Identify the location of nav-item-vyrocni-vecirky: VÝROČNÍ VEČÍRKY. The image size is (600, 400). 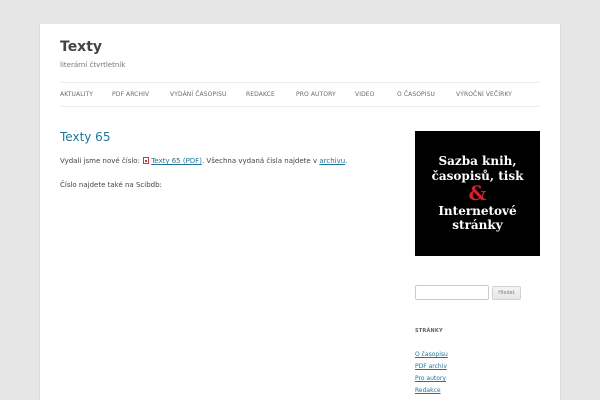
(484, 94).